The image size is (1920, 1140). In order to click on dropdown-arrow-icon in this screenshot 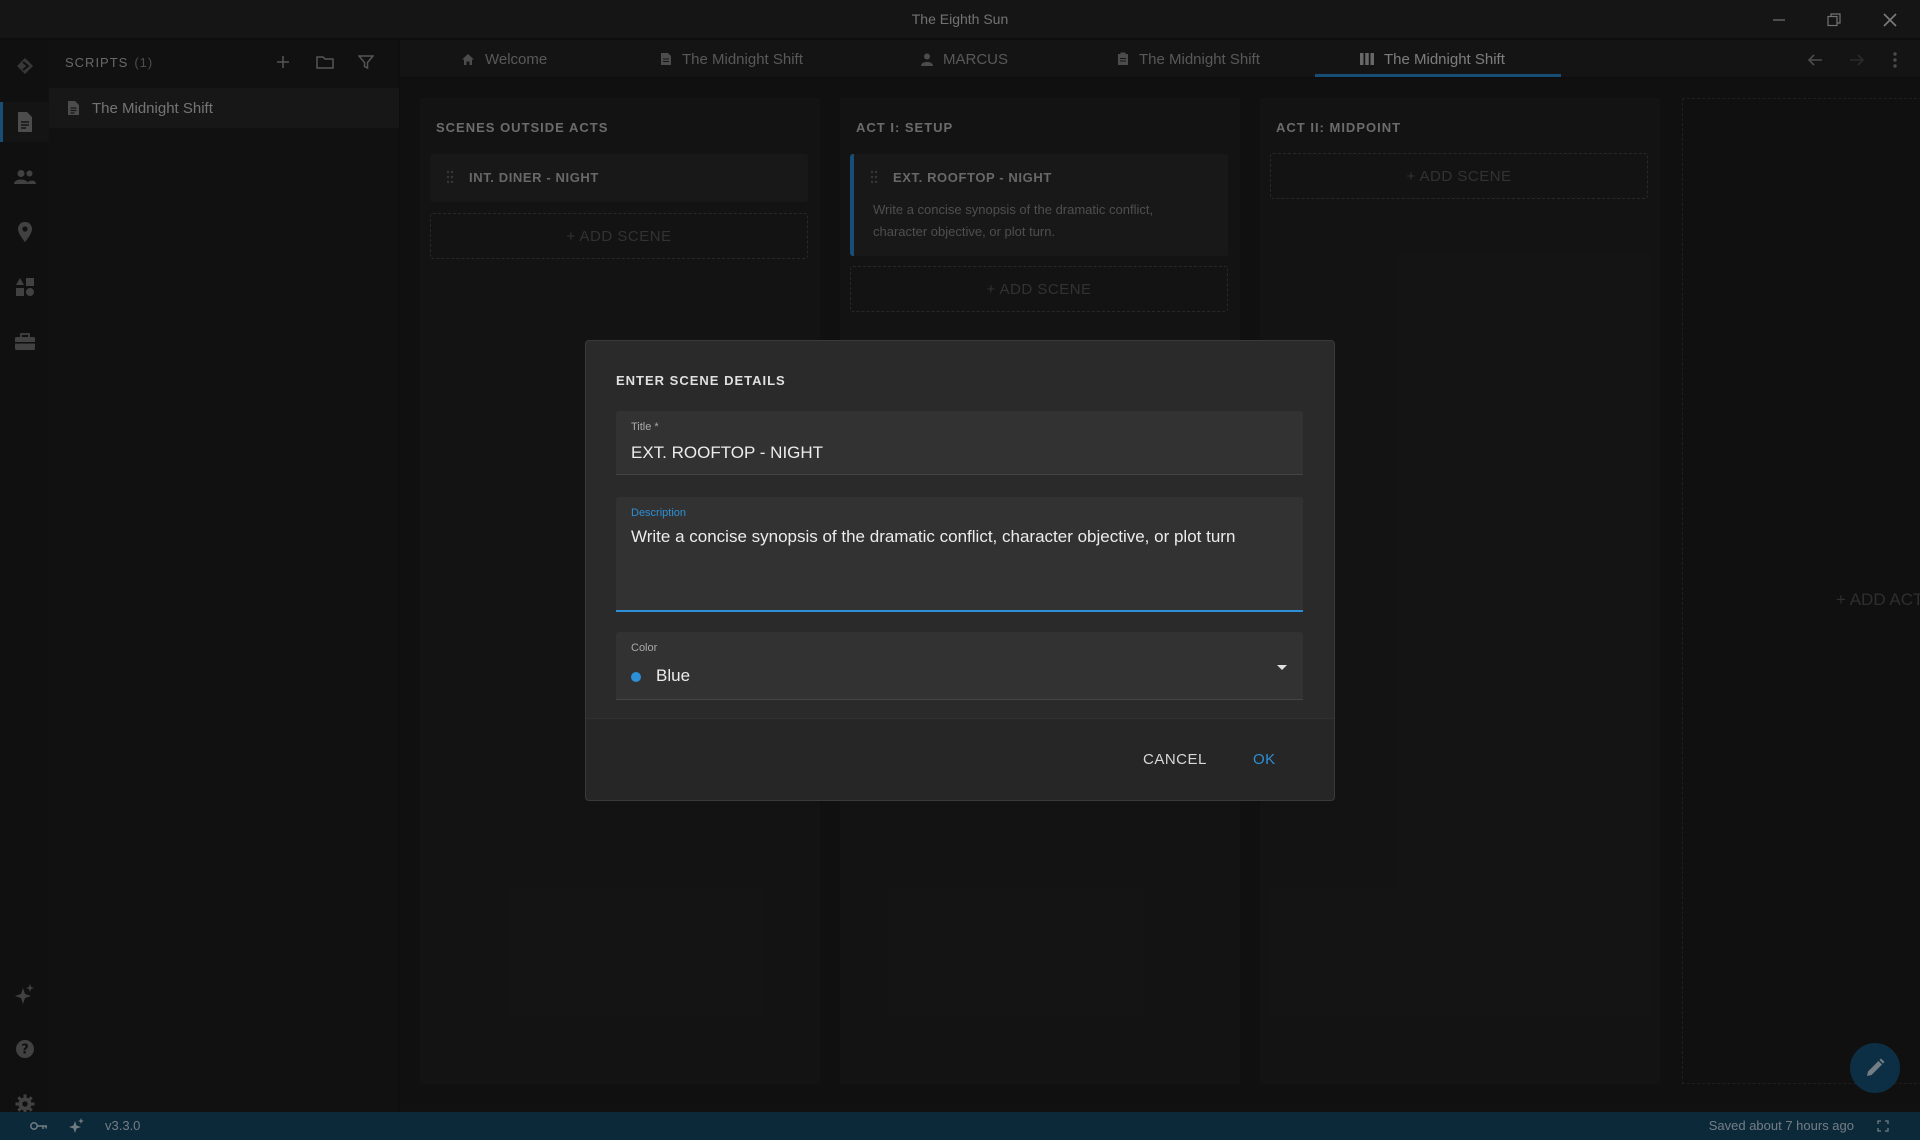, I will do `click(1282, 667)`.